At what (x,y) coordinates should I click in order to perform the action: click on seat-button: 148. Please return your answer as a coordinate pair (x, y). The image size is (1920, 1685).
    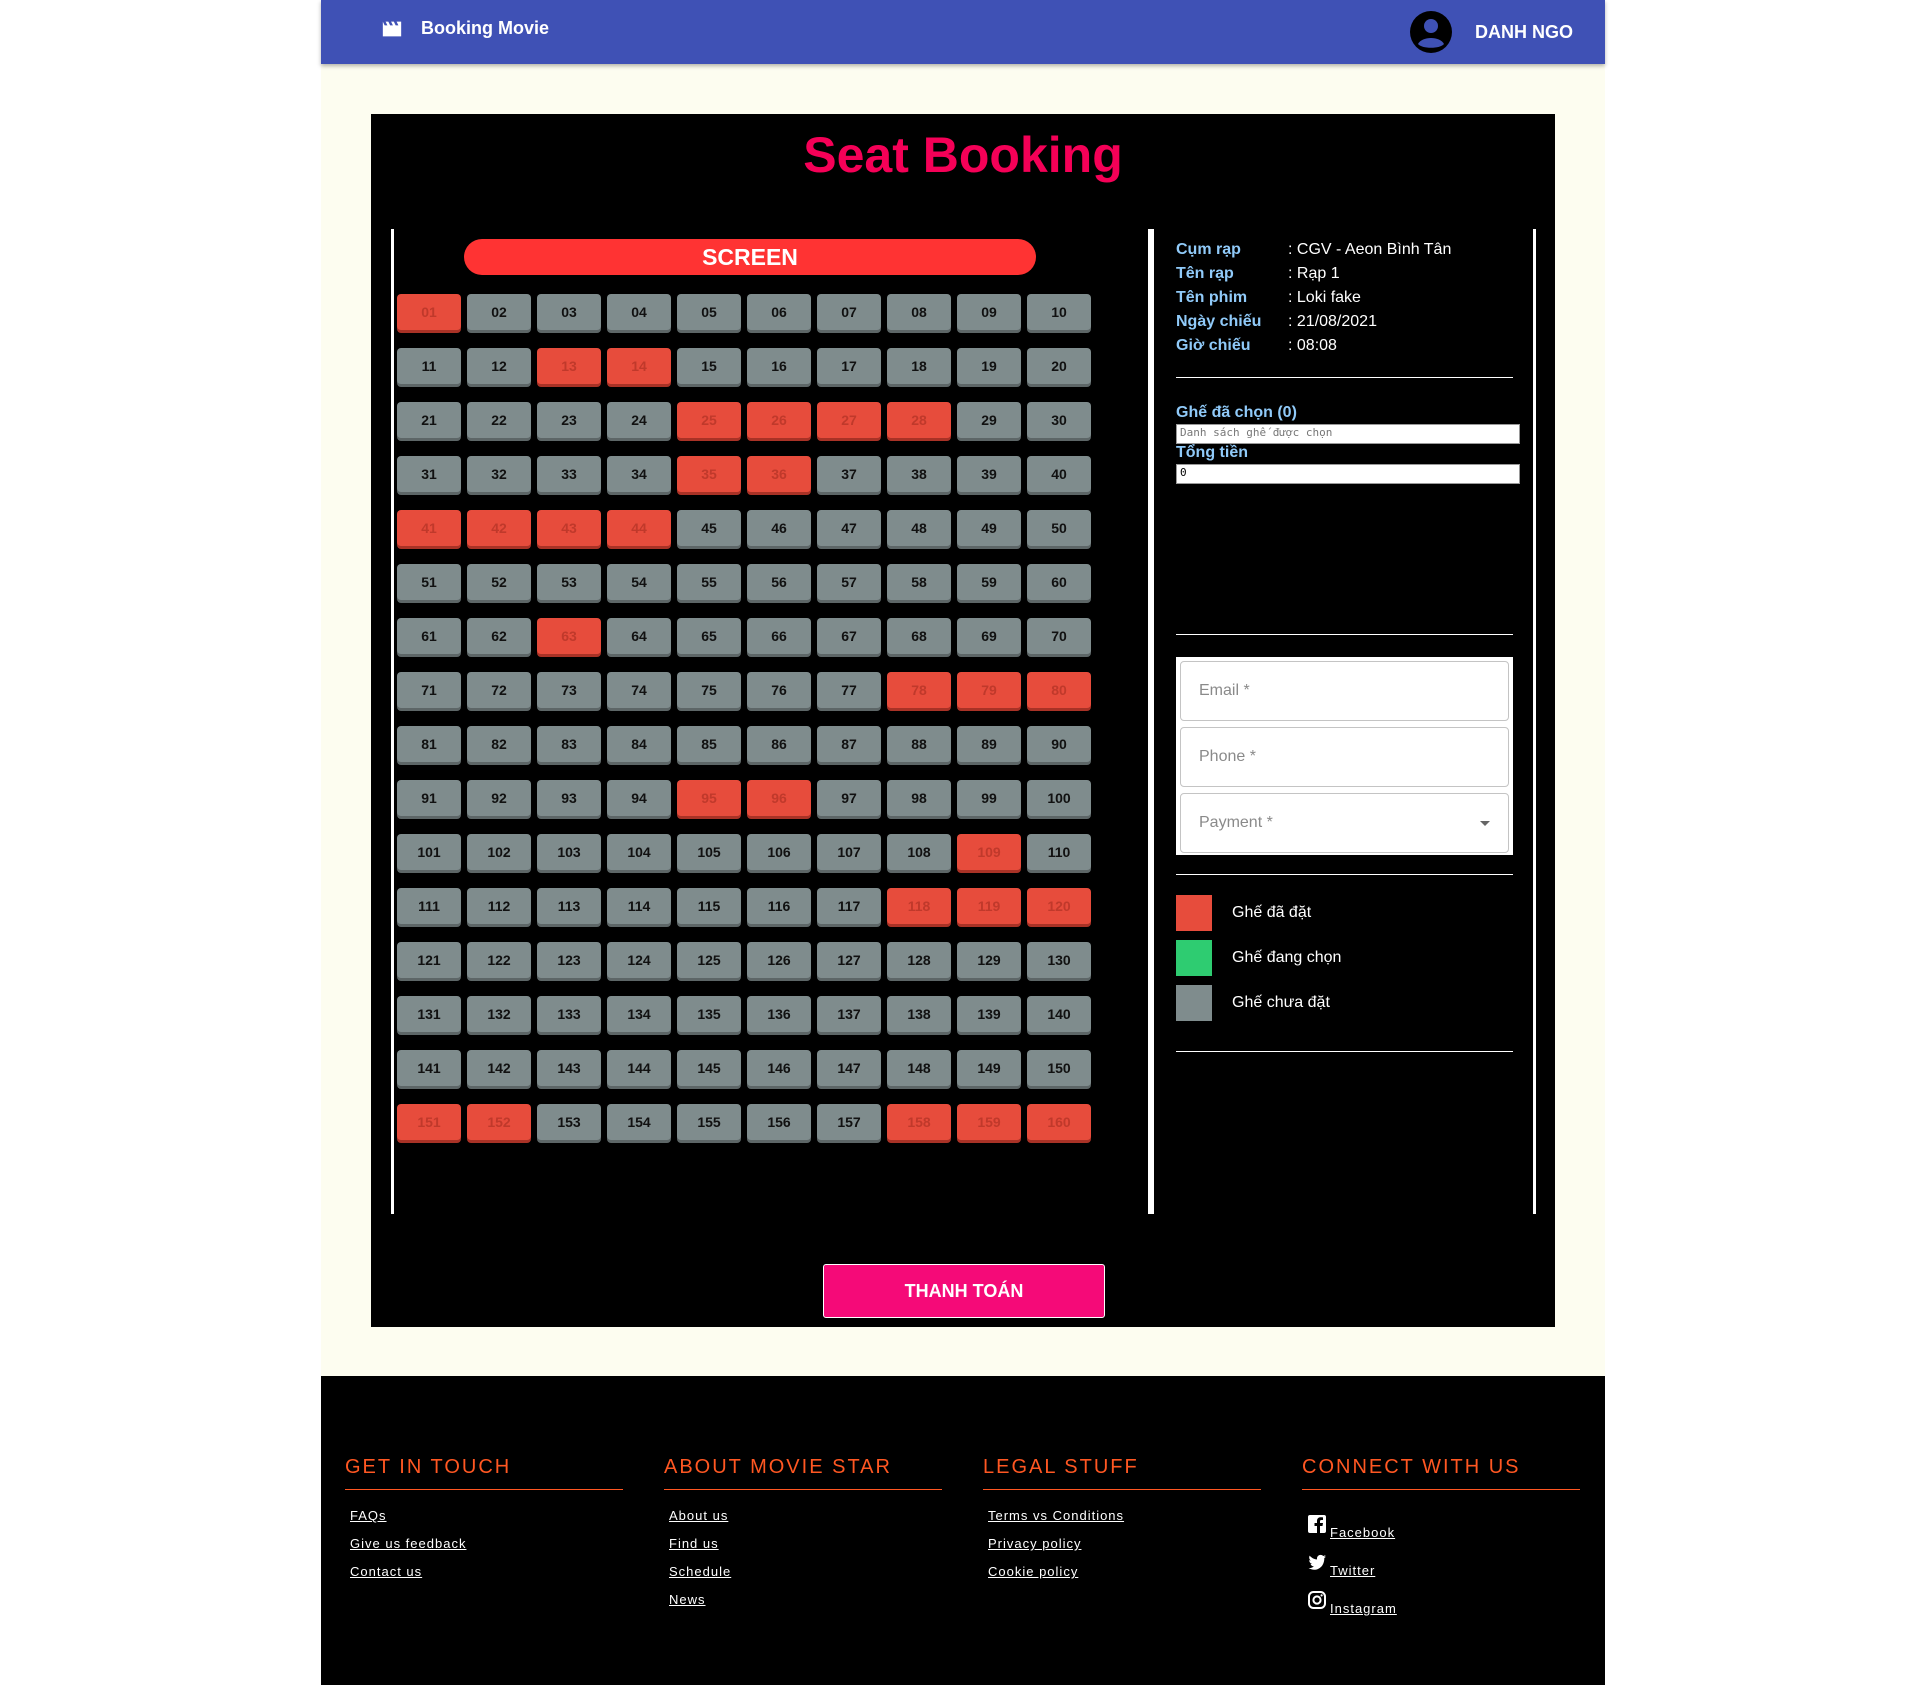
    Looking at the image, I should click on (919, 1068).